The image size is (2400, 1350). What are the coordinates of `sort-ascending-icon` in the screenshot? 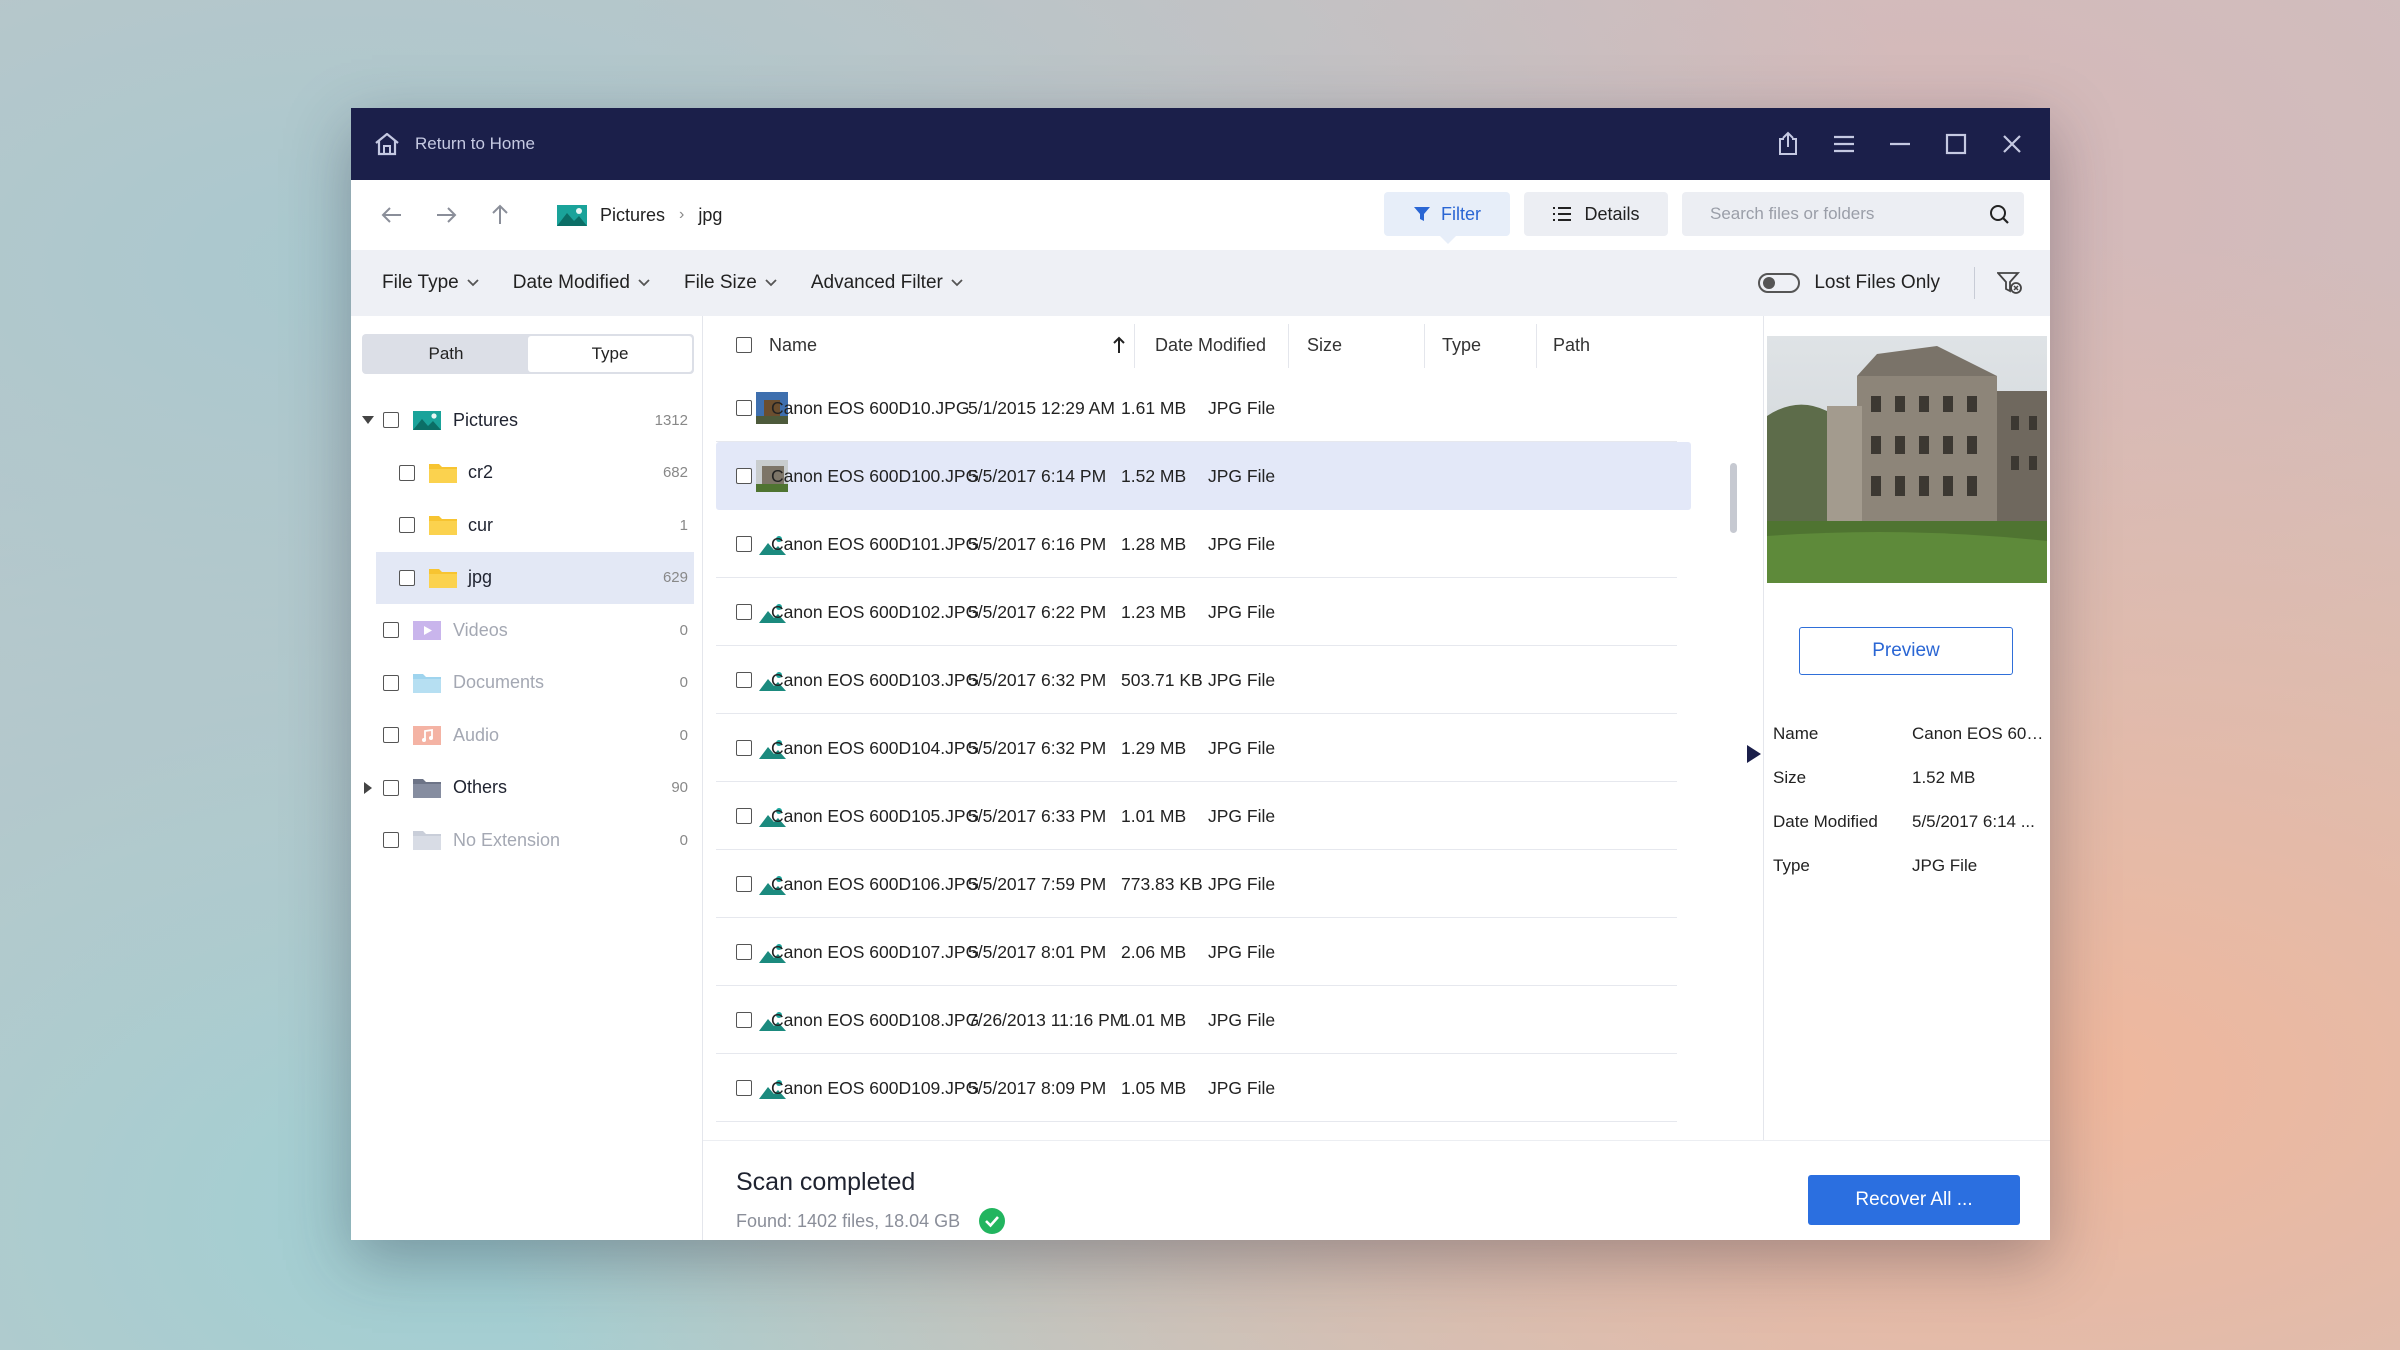 It's located at (1119, 345).